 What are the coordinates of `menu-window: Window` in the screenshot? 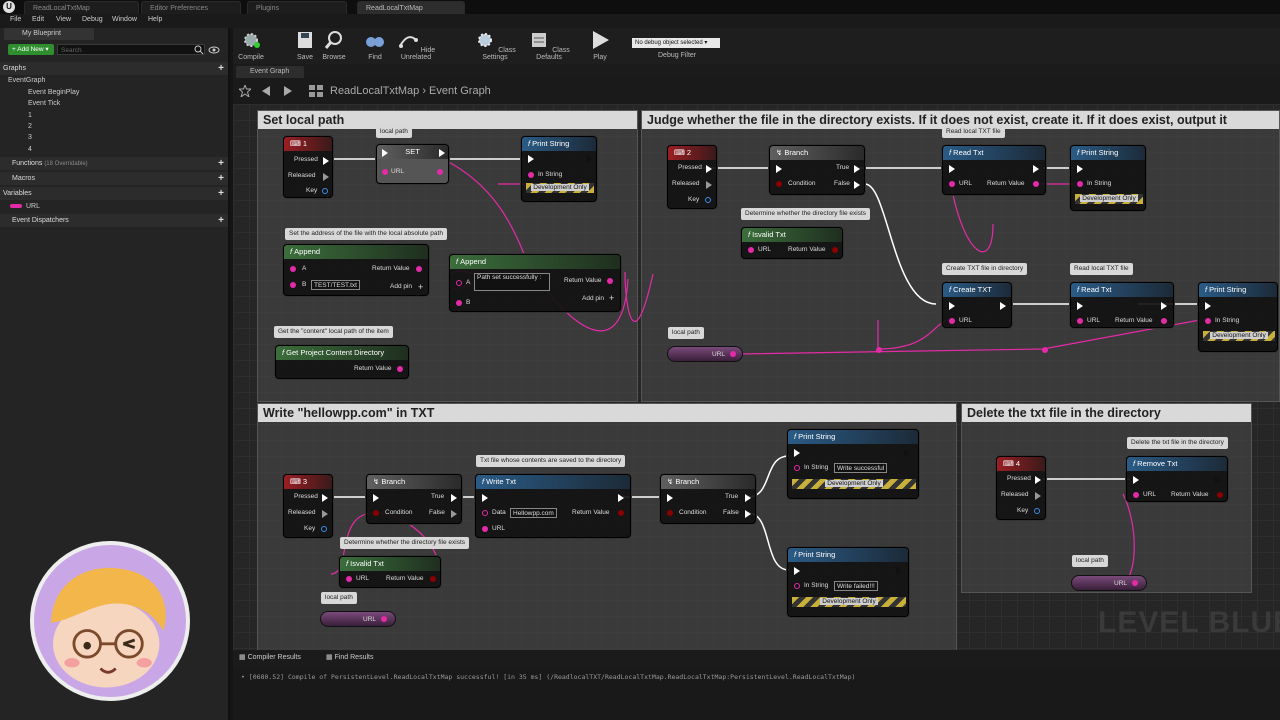 It's located at (124, 19).